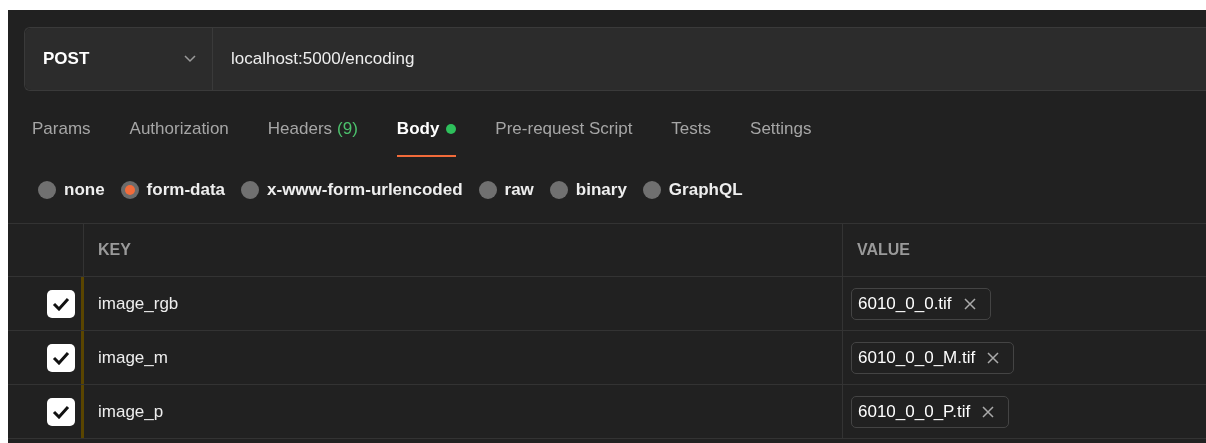 Image resolution: width=1206 pixels, height=443 pixels. I want to click on radio-label: raw, so click(519, 190).